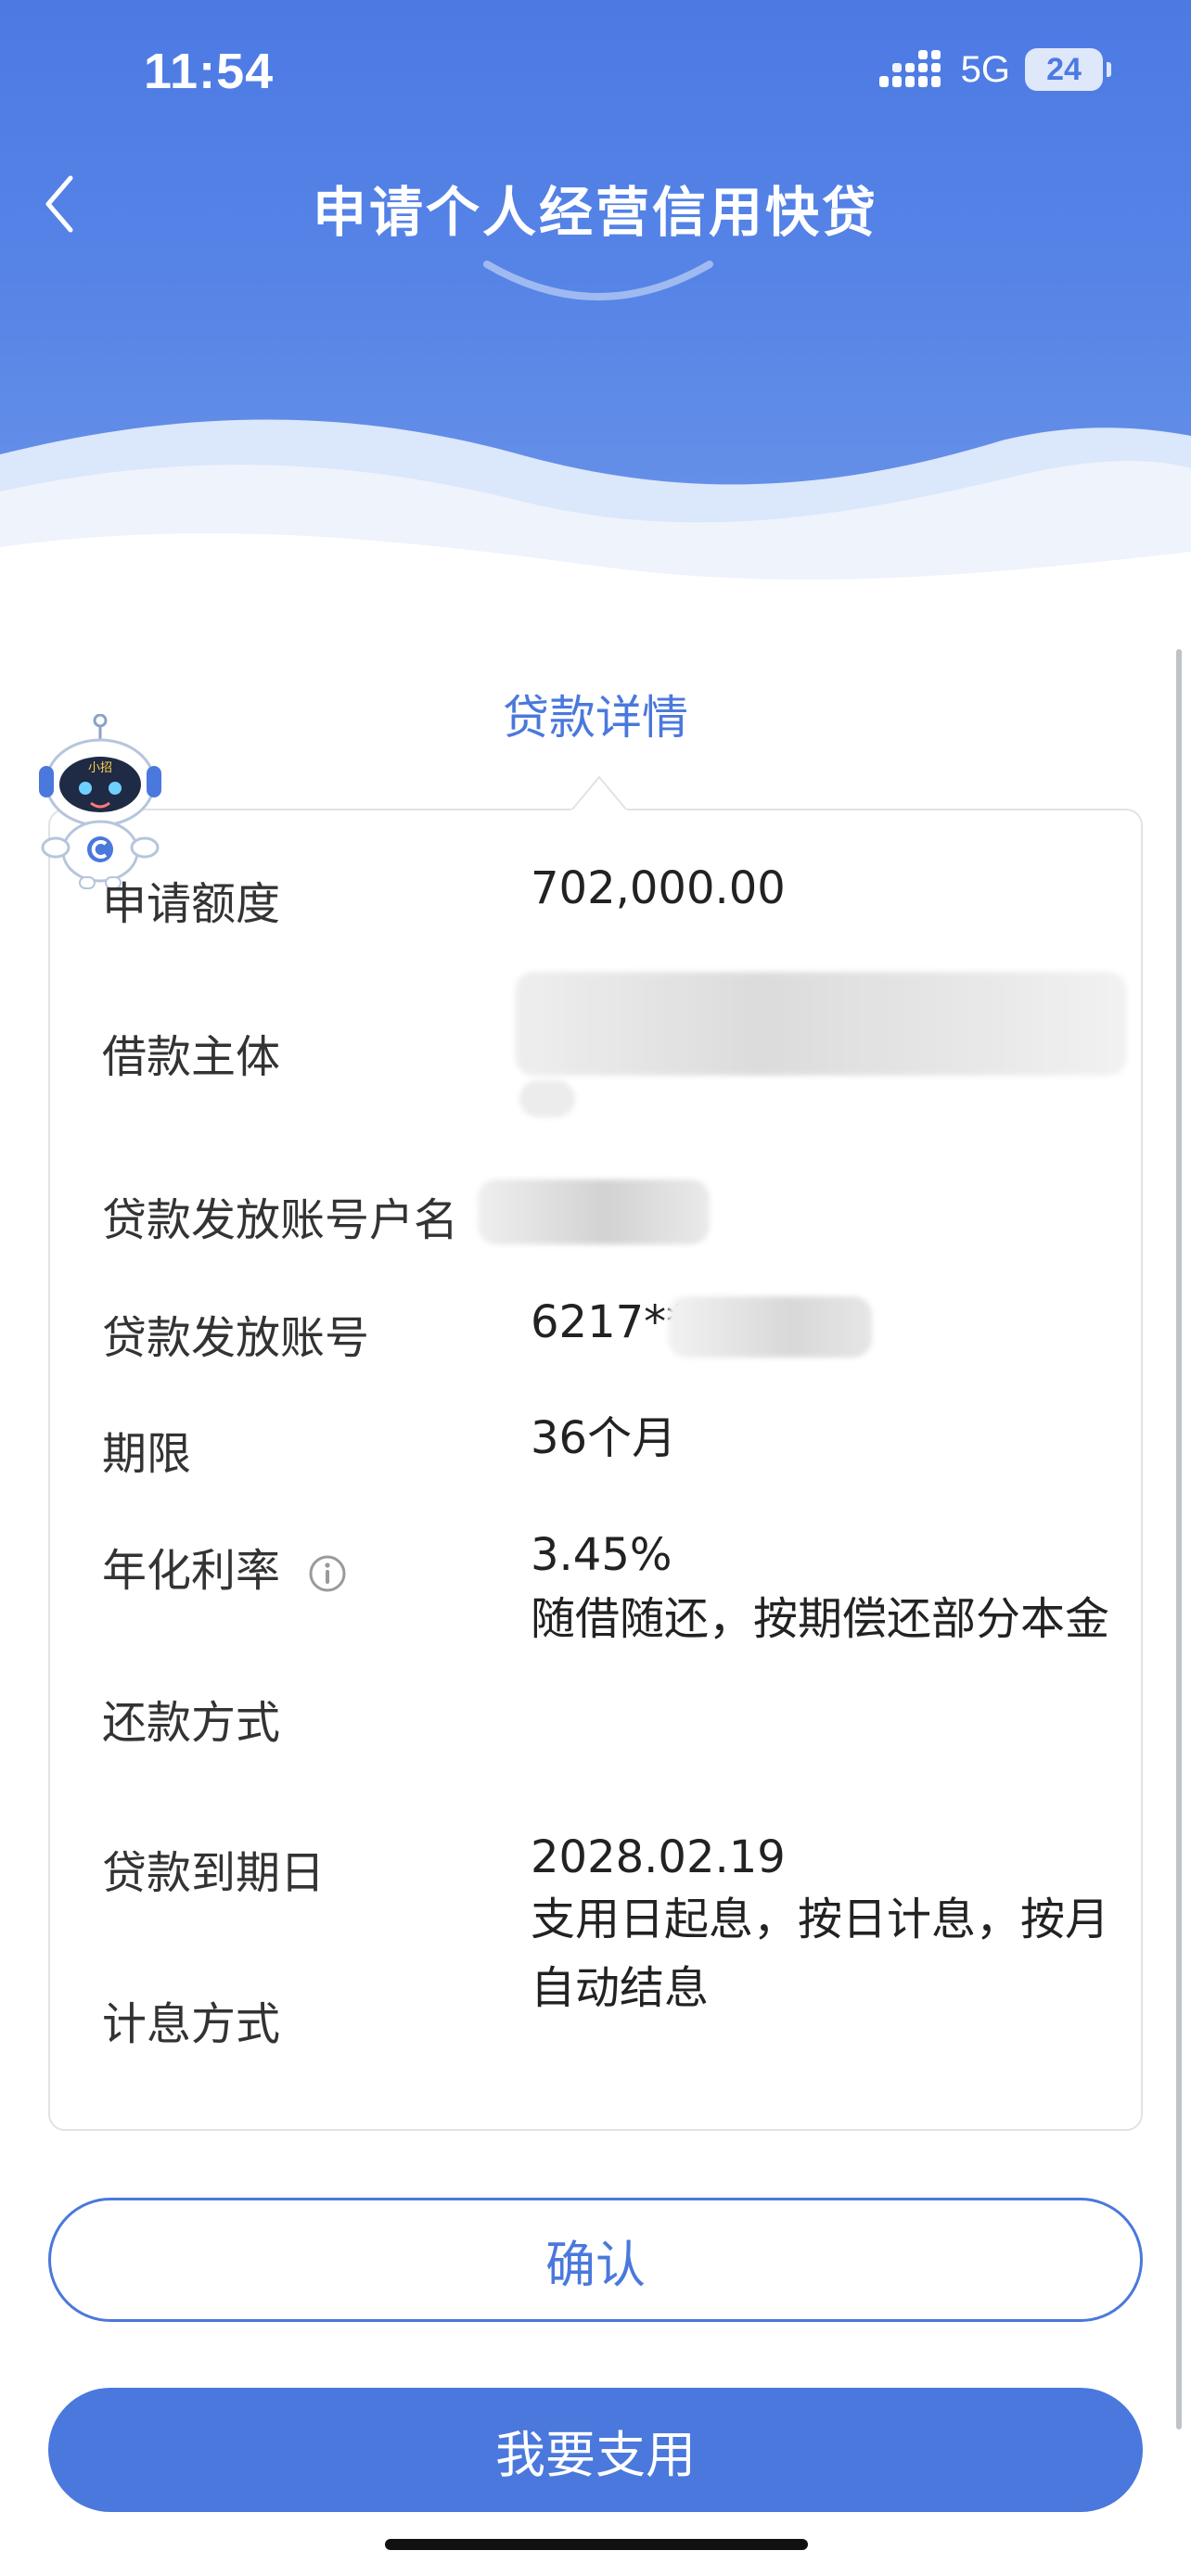 The width and height of the screenshot is (1191, 2576). I want to click on detail-value: 2028.02.19, so click(658, 1857).